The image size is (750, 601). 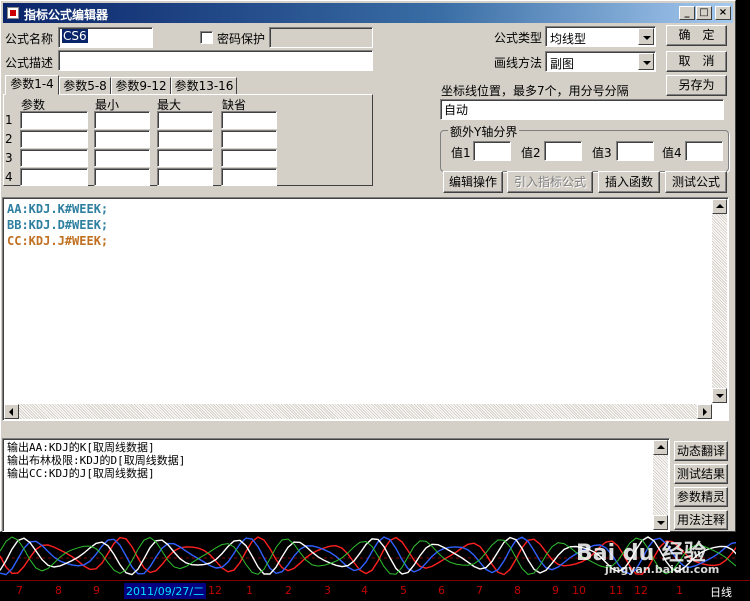 I want to click on editor-vertical-scrollbar, so click(x=719, y=301).